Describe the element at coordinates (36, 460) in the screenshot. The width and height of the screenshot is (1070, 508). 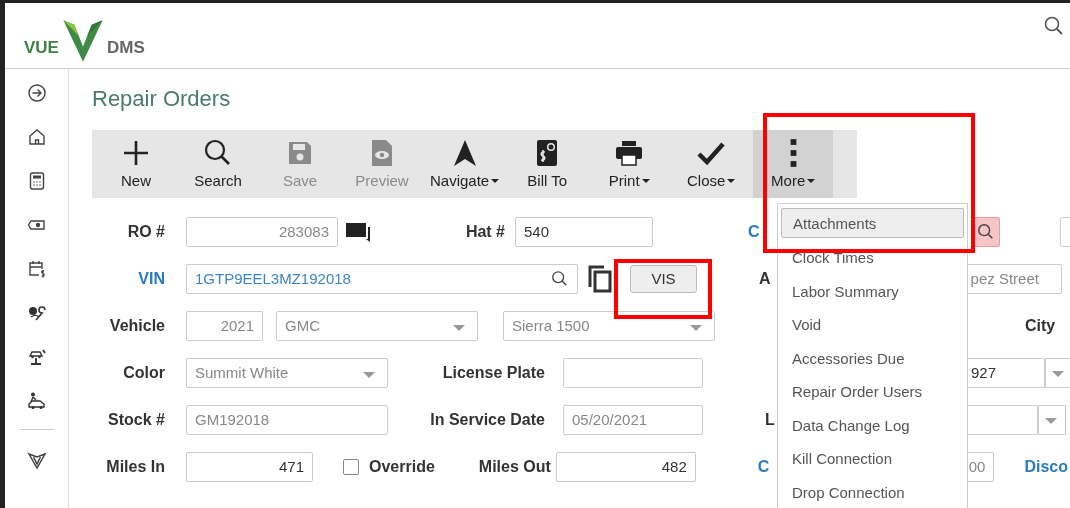
I see `v-logo-icon` at that location.